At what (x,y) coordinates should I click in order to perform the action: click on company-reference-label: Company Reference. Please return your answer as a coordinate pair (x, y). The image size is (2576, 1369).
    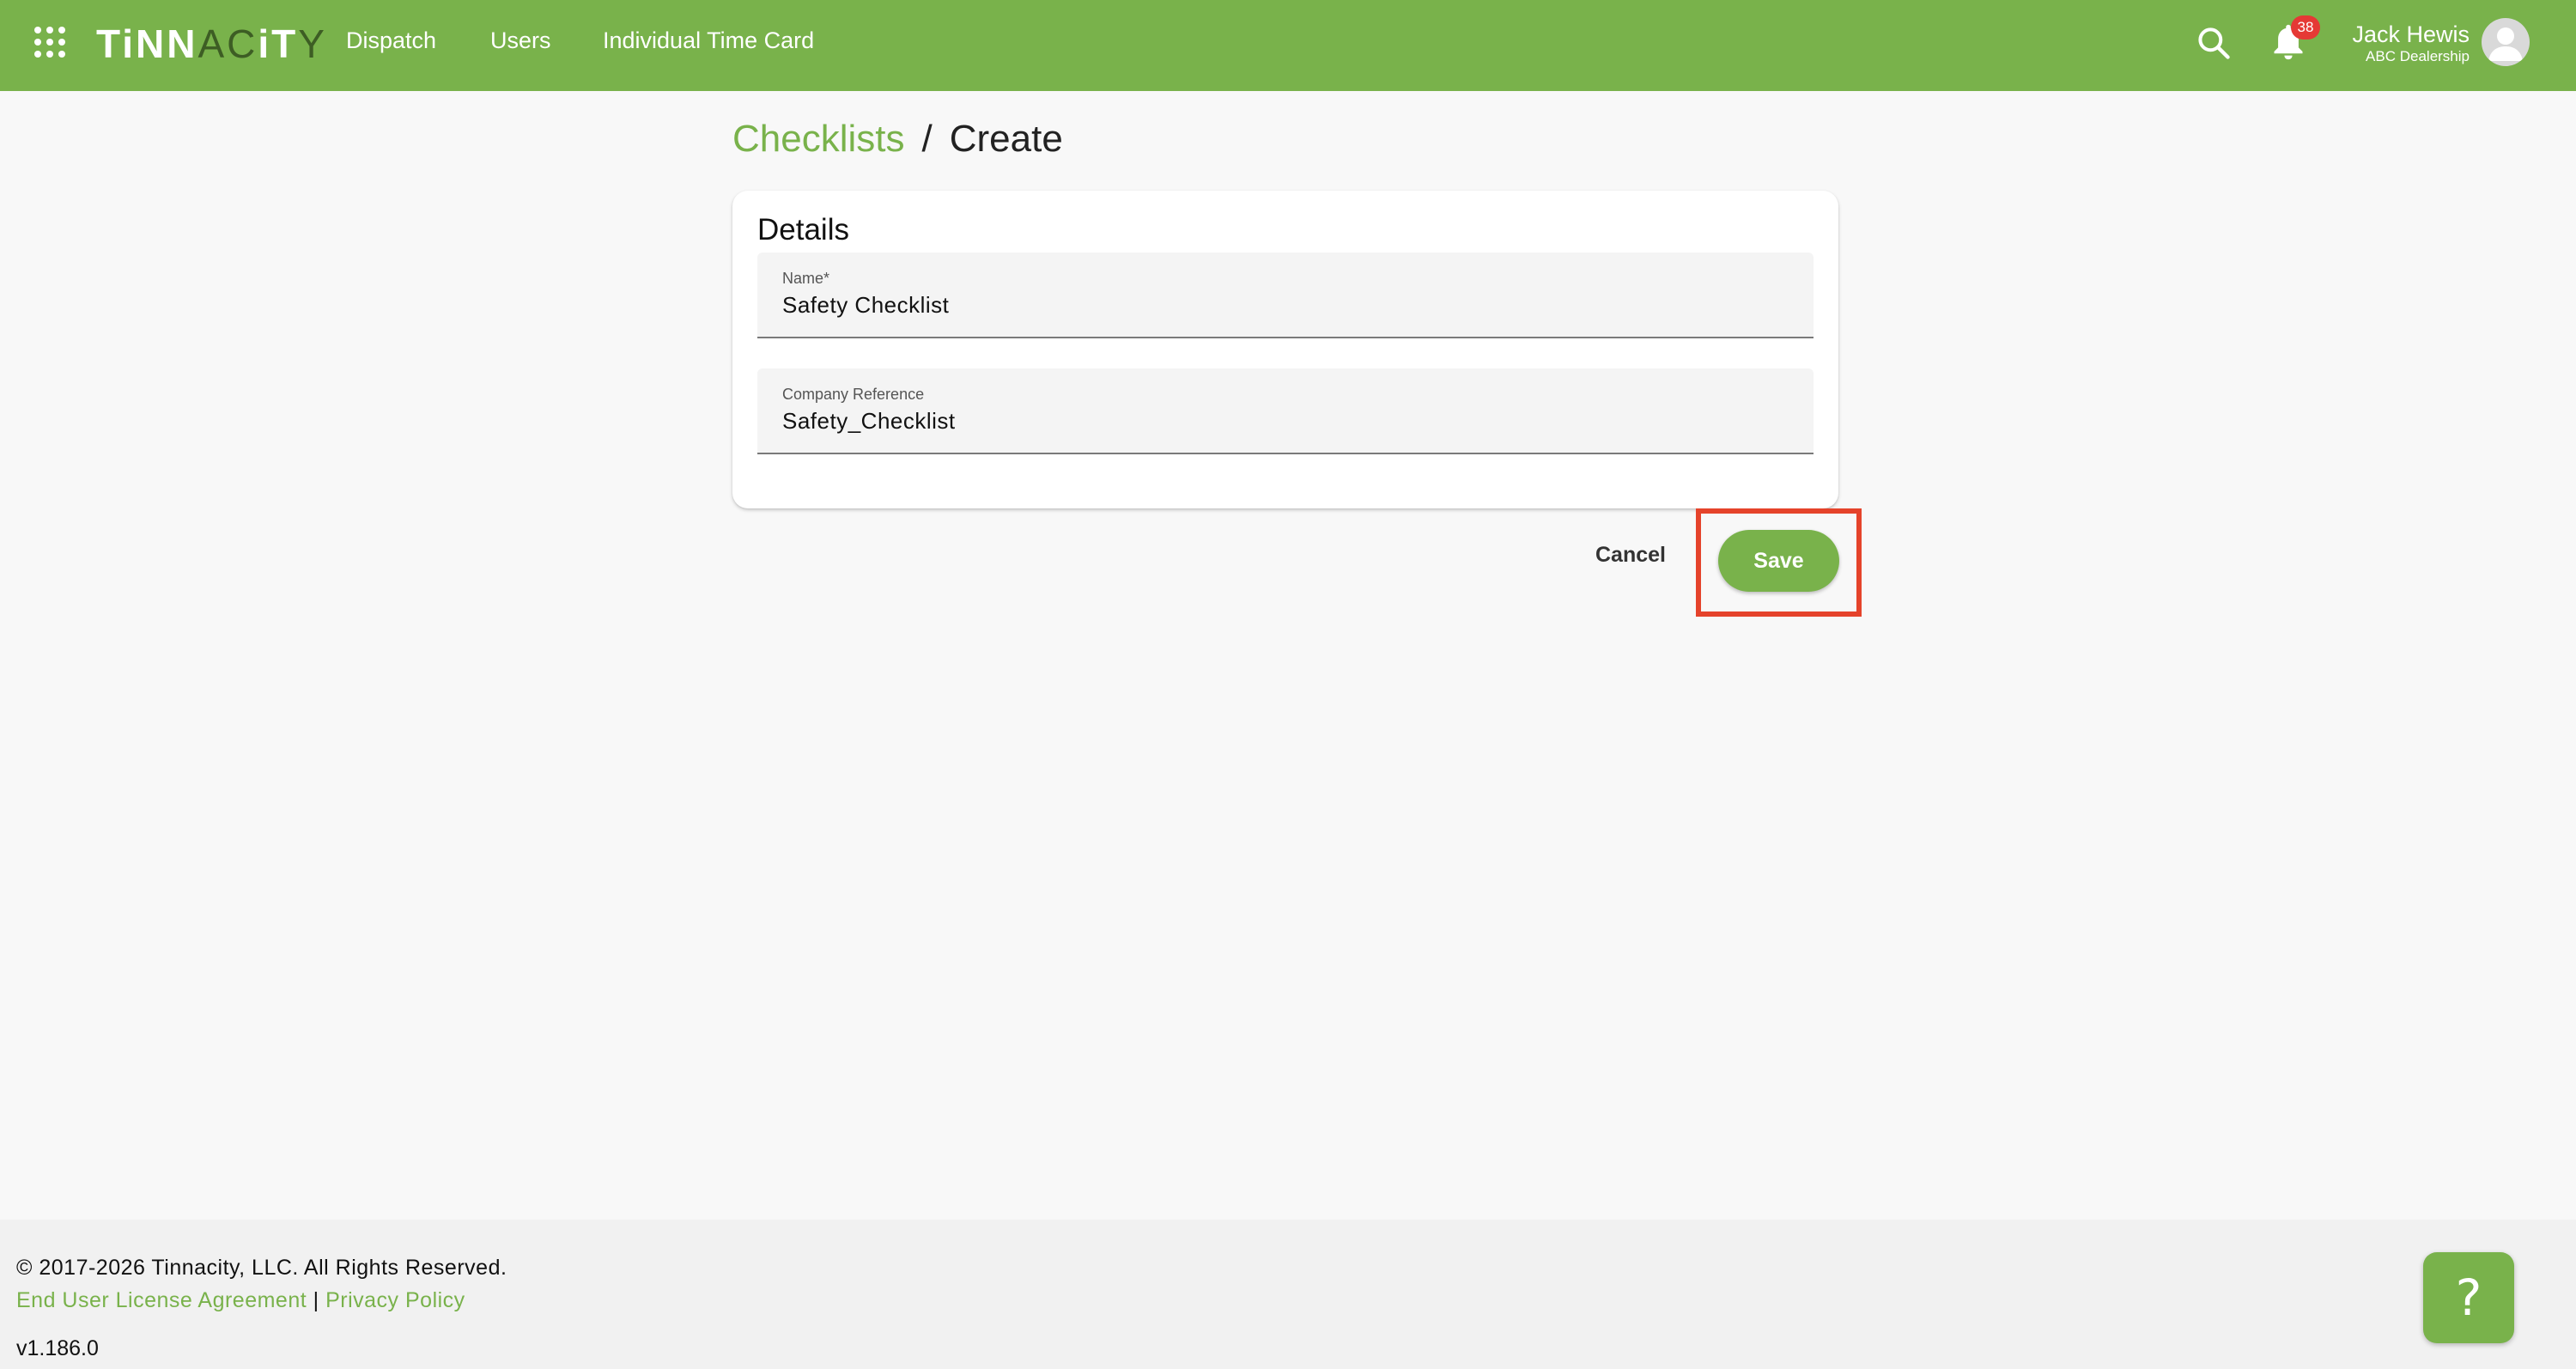
    Looking at the image, I should click on (854, 394).